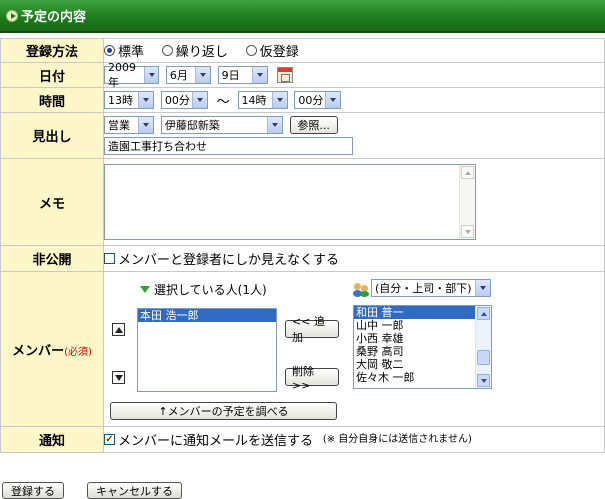 This screenshot has width=605, height=499. I want to click on facility-select: 伊藤邸新築, so click(221, 125).